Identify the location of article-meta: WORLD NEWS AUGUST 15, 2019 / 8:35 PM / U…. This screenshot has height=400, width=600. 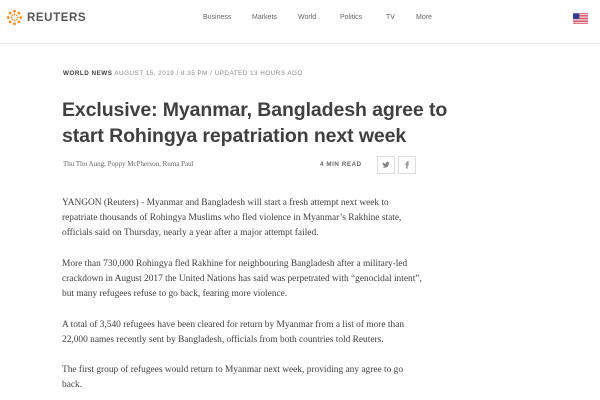
(183, 73).